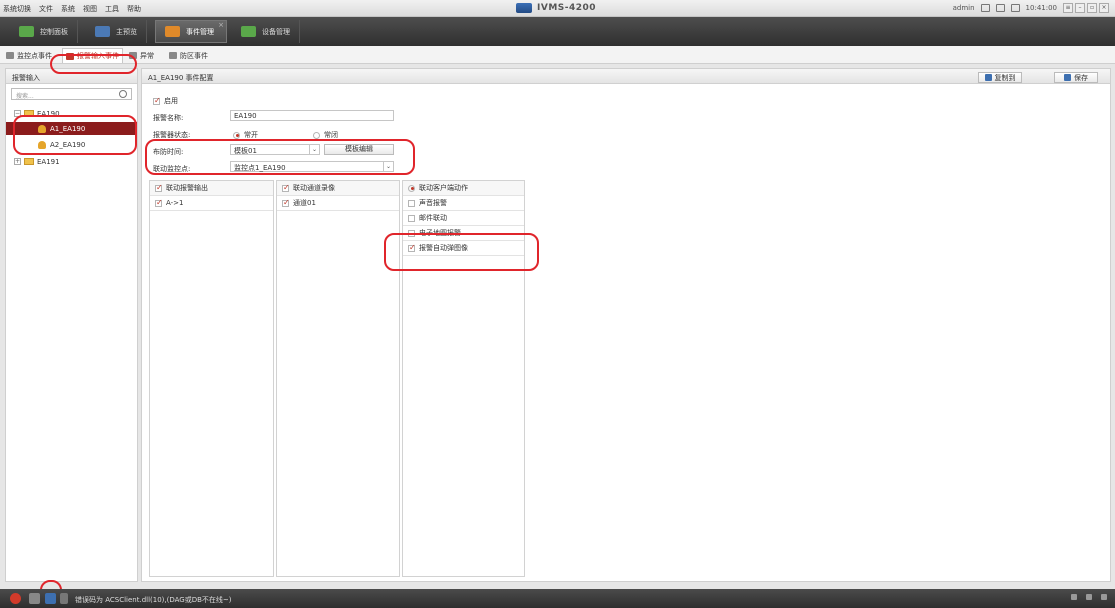 The width and height of the screenshot is (1115, 608). I want to click on menu-tools: 工具, so click(112, 9).